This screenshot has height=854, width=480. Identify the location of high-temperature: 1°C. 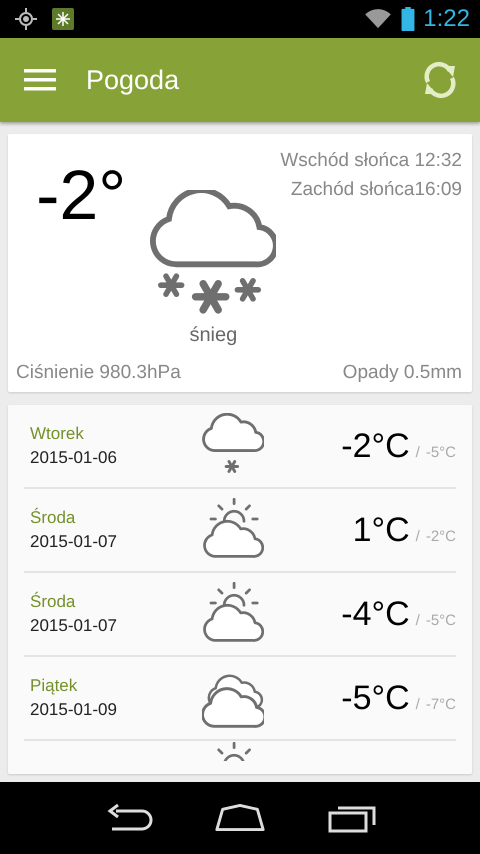
(381, 530).